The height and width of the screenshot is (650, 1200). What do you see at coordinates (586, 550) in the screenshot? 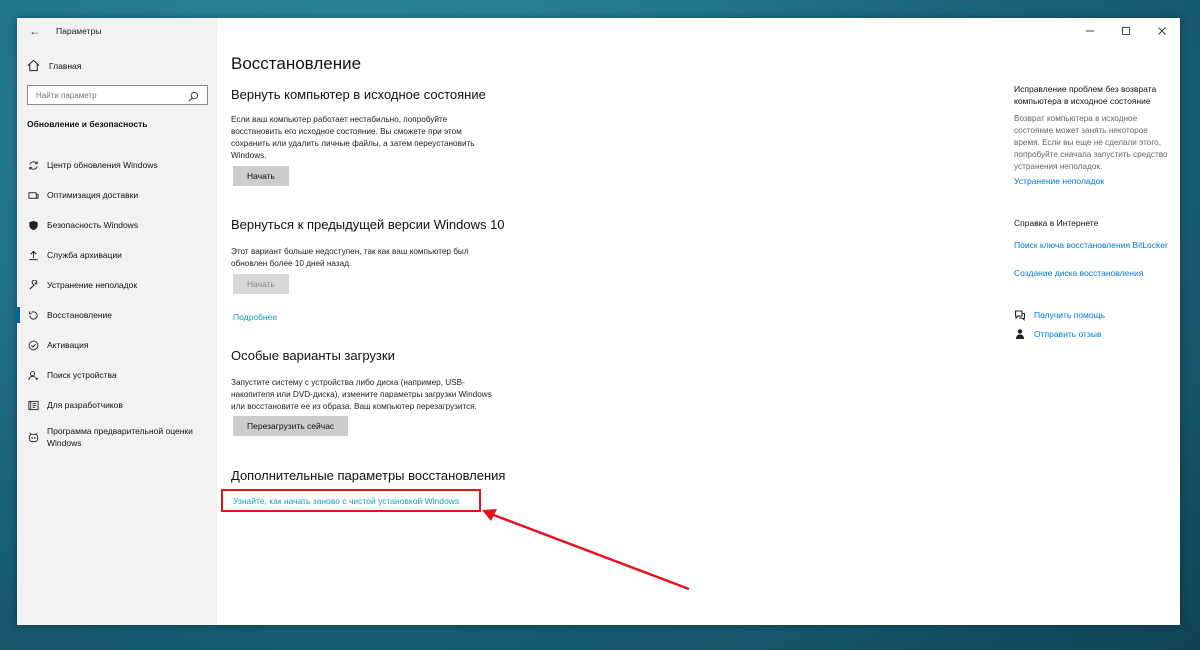
I see `annotation-arrow` at bounding box center [586, 550].